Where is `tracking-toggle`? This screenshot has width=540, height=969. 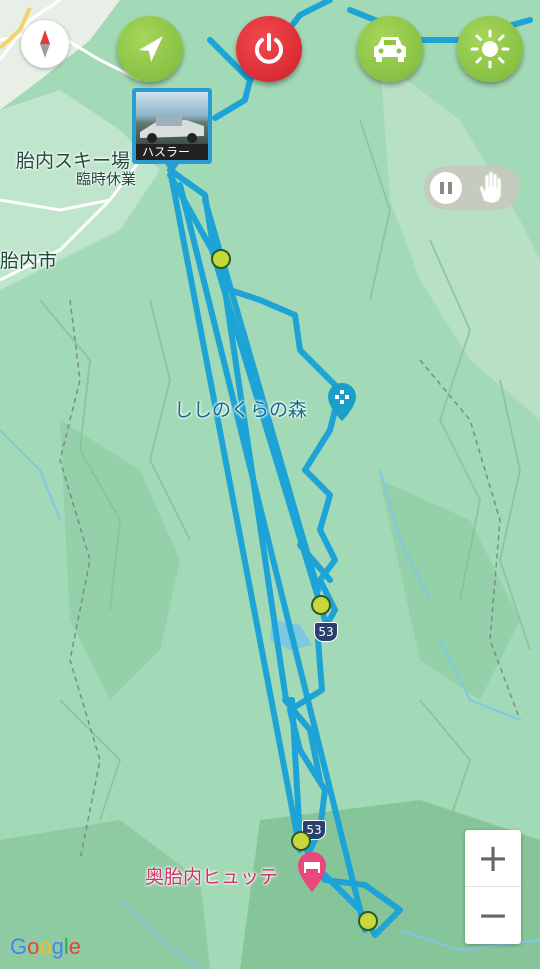 tracking-toggle is located at coordinates (472, 188).